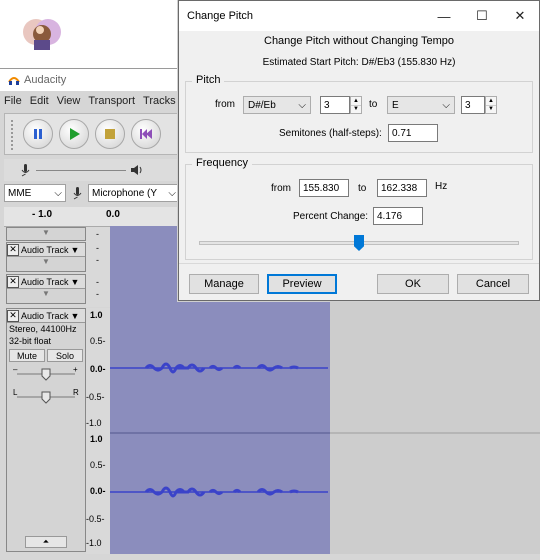  What do you see at coordinates (42, 34) in the screenshot?
I see `app-shortcut-icon` at bounding box center [42, 34].